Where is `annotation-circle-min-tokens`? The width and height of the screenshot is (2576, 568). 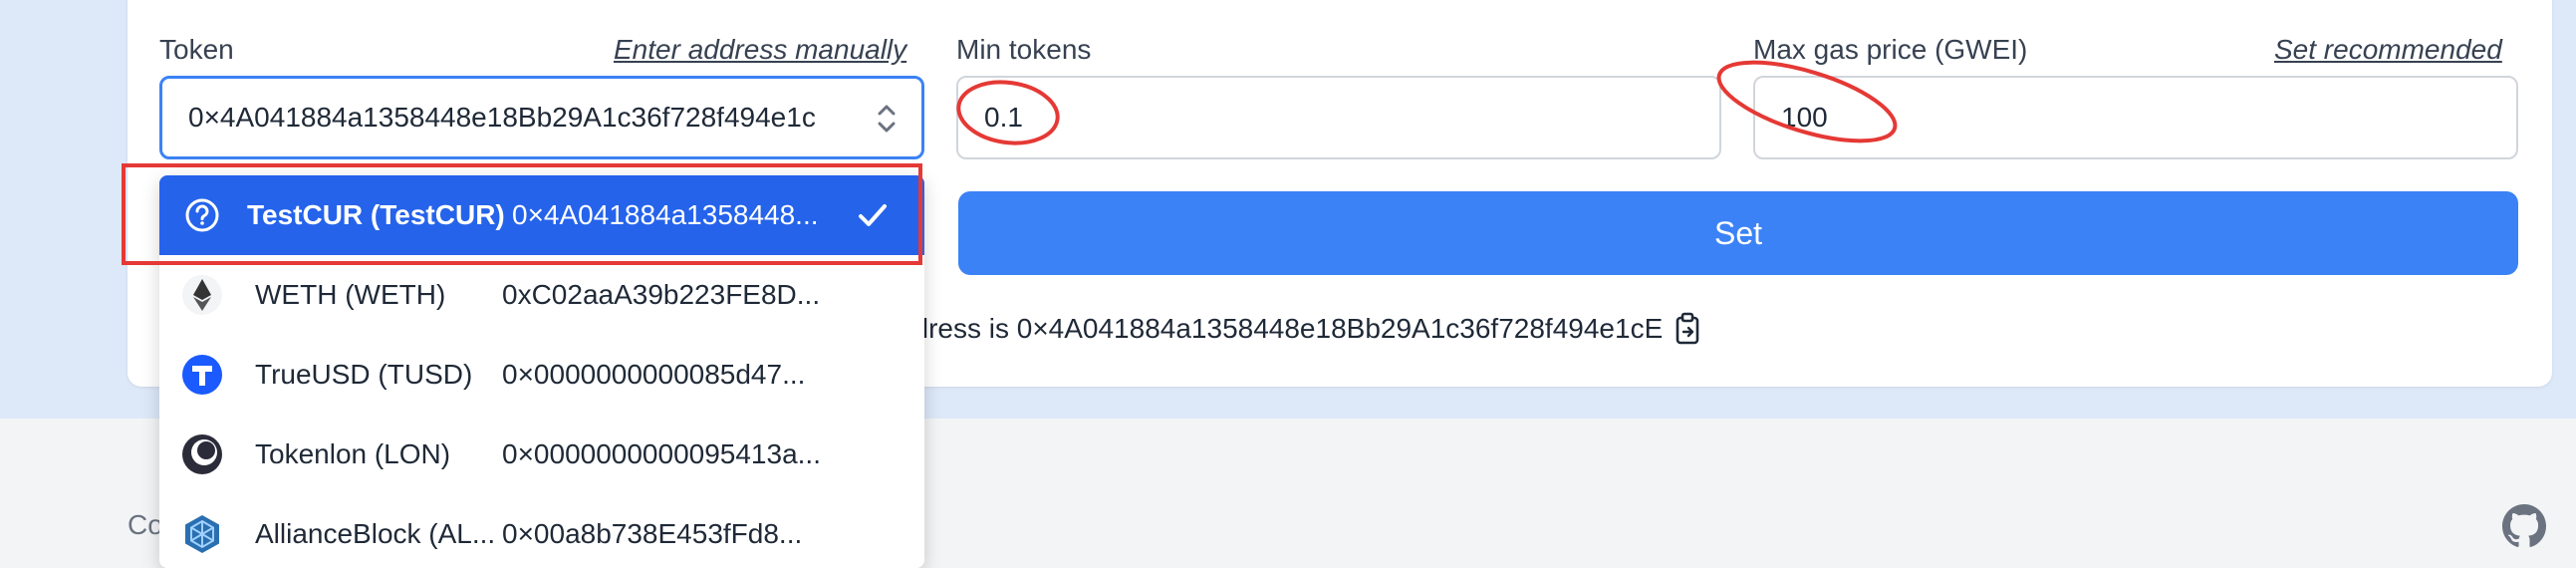 annotation-circle-min-tokens is located at coordinates (1008, 113).